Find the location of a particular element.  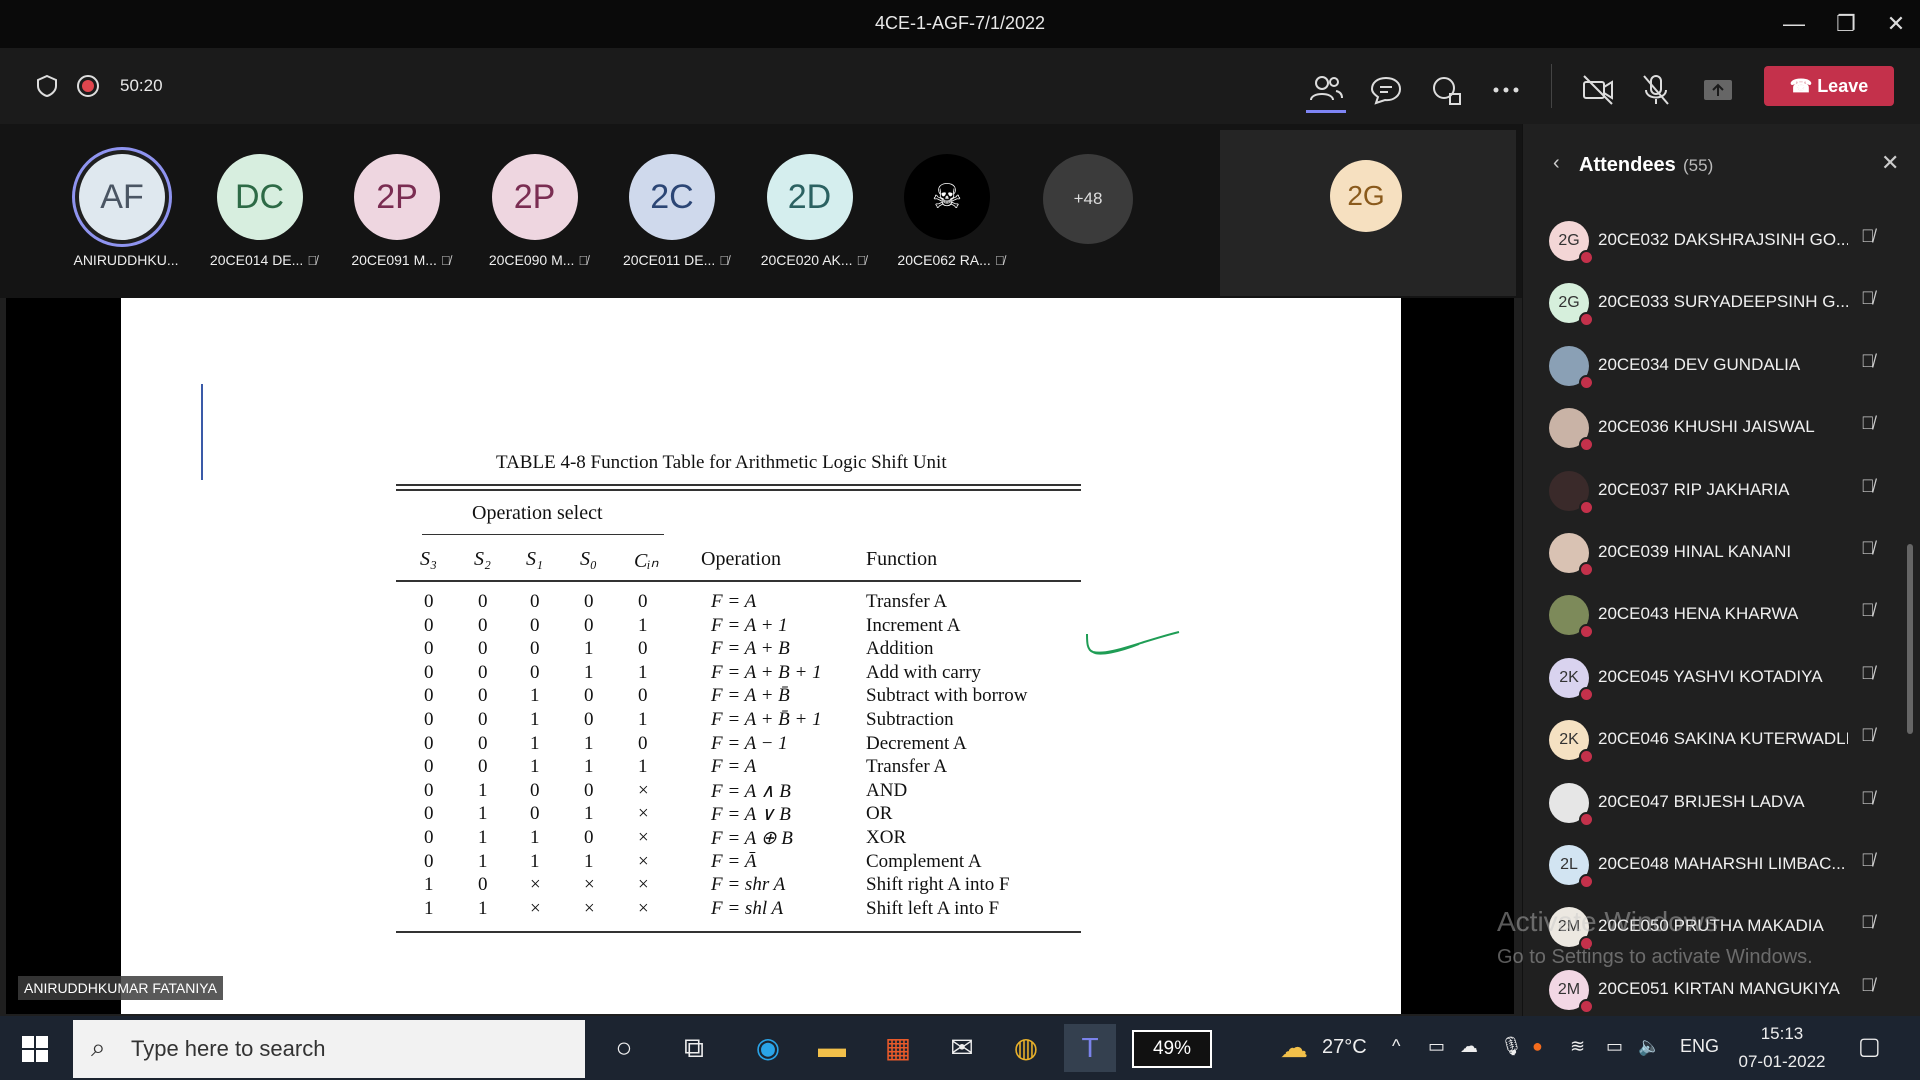

reactions-icon is located at coordinates (1446, 90).